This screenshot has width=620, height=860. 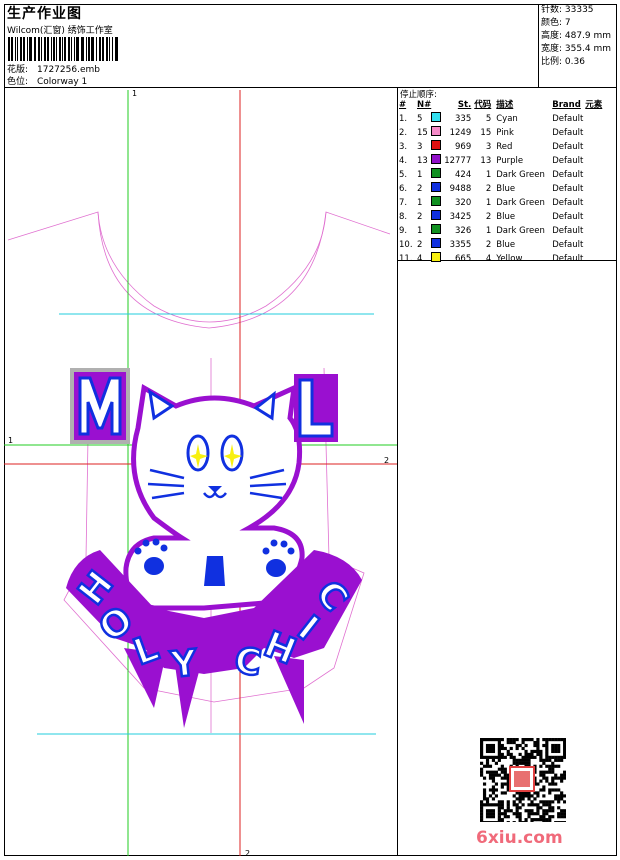 What do you see at coordinates (424, 105) in the screenshot?
I see `col-header-needle: N#` at bounding box center [424, 105].